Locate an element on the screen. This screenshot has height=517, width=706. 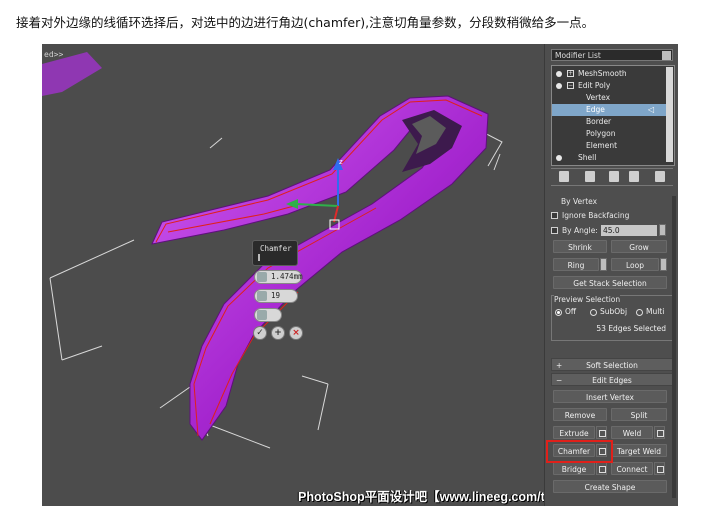
preview-selection-label: Preview Selection is located at coordinates (587, 299).